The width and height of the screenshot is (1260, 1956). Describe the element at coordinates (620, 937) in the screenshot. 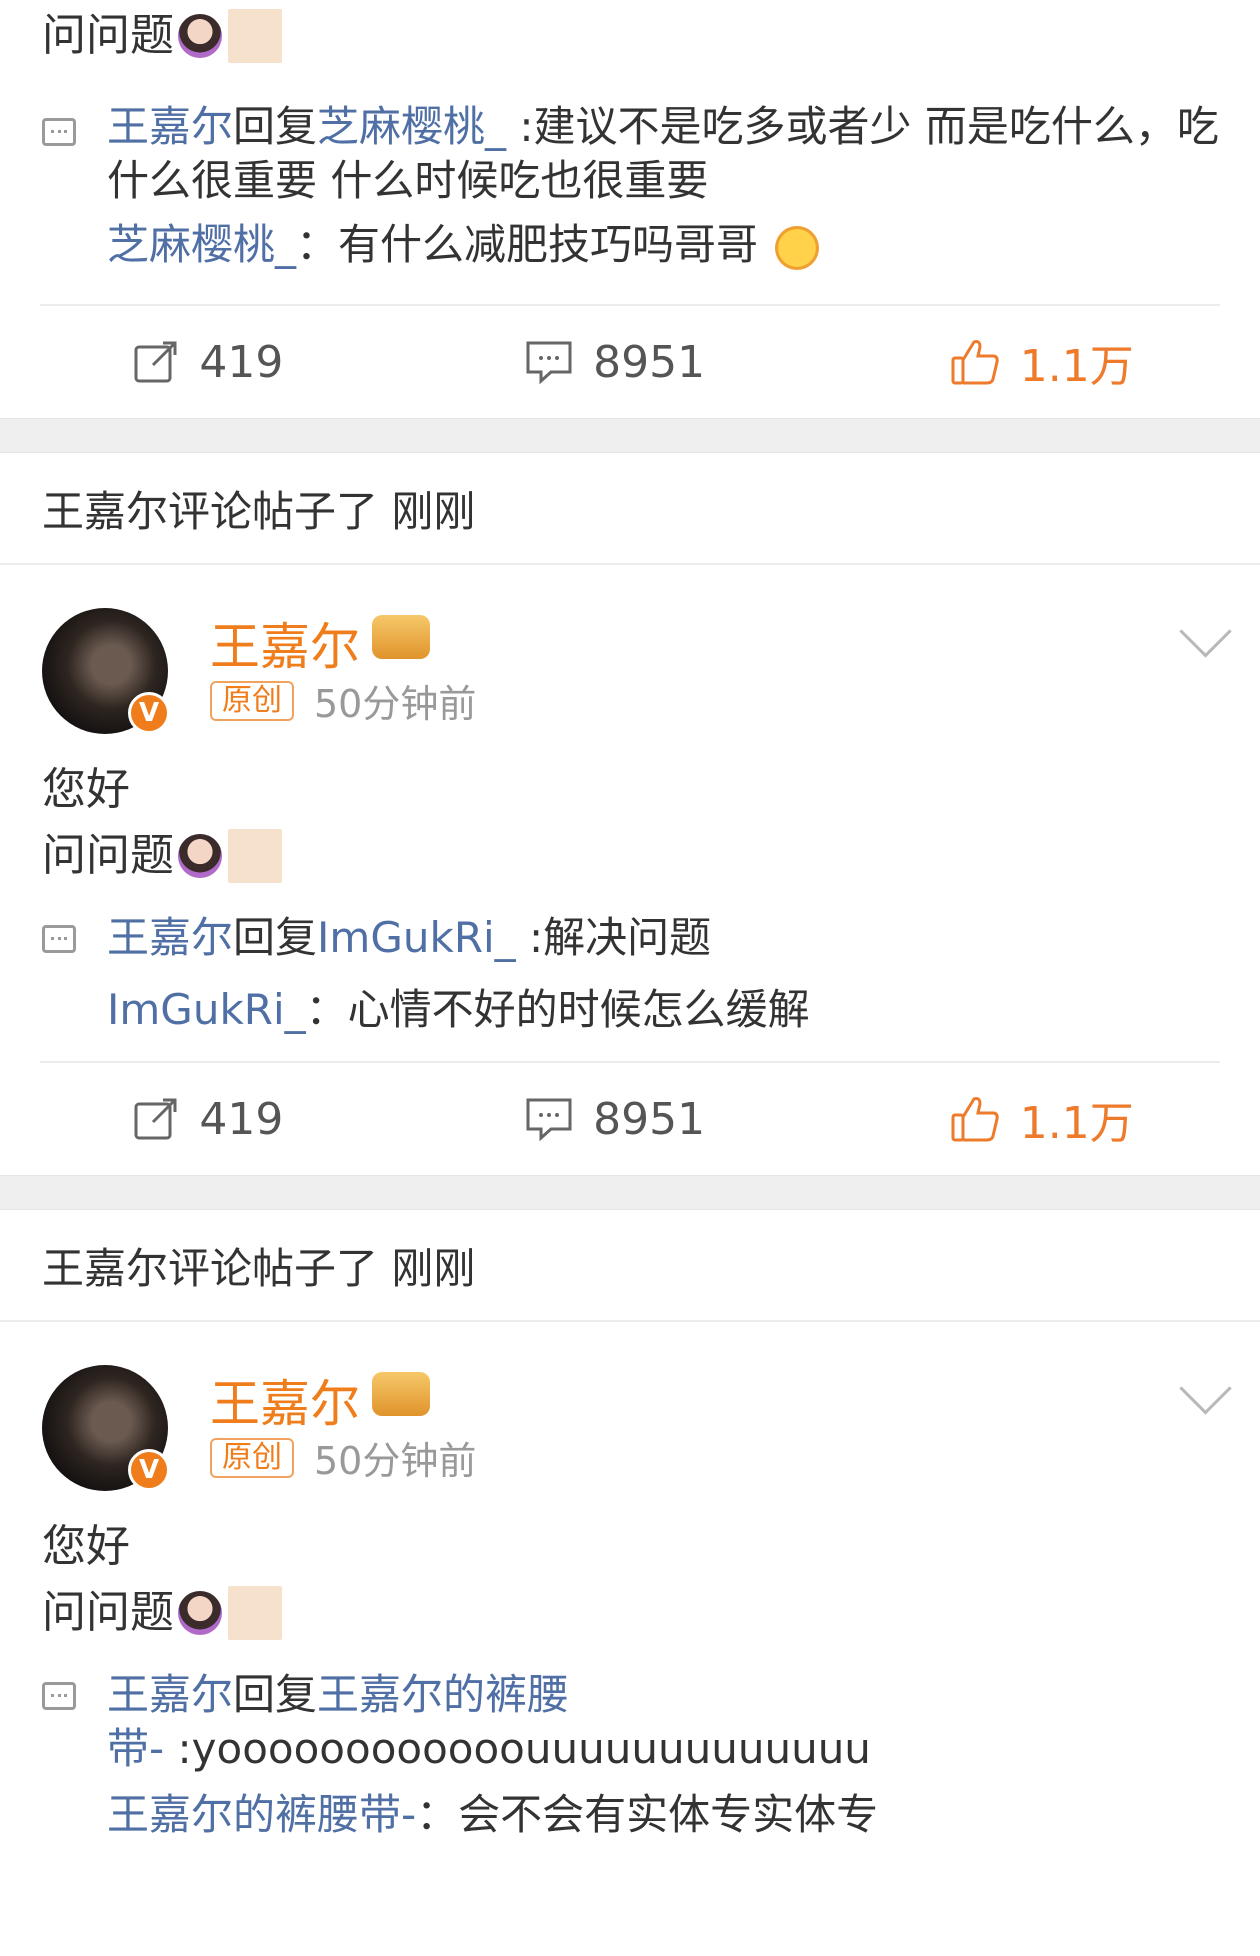

I see `reply-text: :解决问题` at that location.